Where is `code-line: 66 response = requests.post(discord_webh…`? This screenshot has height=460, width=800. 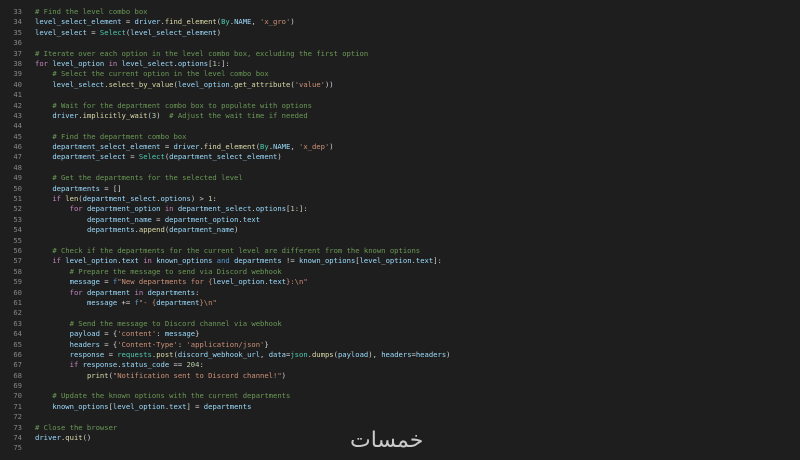
code-line: 66 response = requests.post(discord_webh… is located at coordinates (225, 355).